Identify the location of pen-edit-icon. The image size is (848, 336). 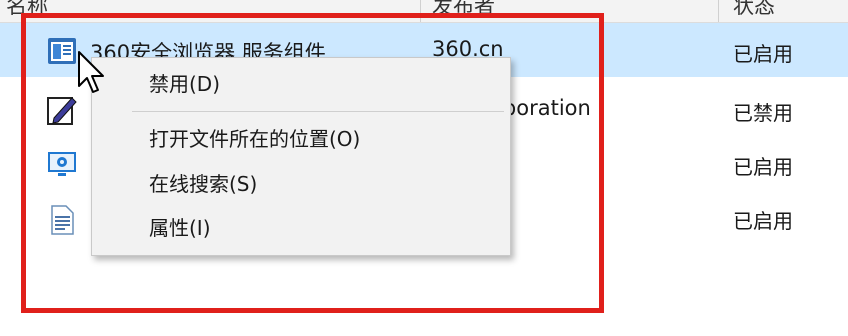
(62, 110).